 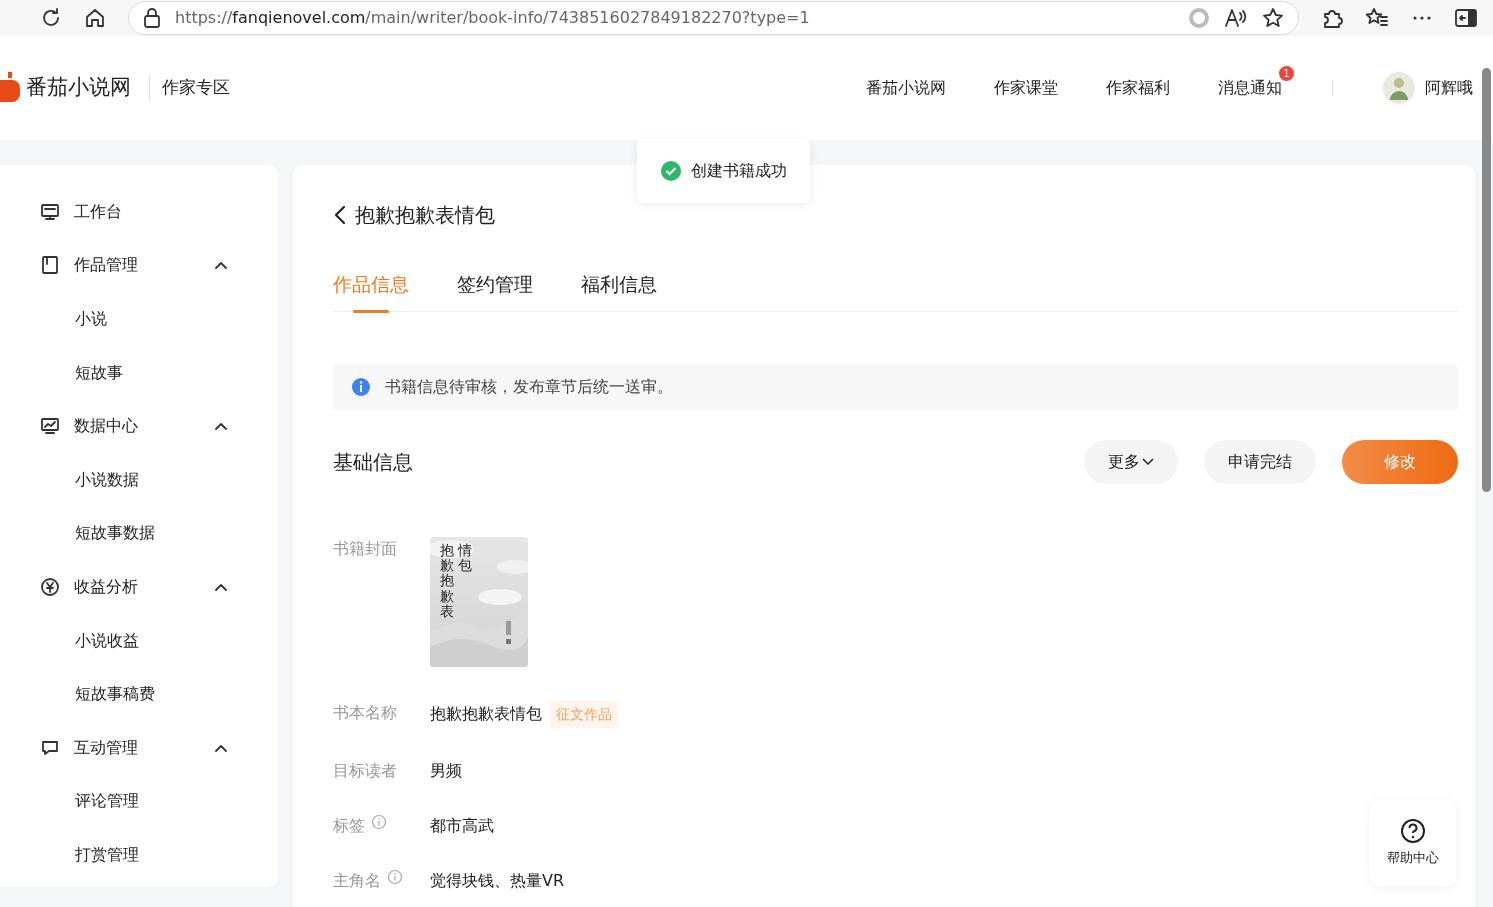 I want to click on favorites-icon, so click(x=1377, y=18).